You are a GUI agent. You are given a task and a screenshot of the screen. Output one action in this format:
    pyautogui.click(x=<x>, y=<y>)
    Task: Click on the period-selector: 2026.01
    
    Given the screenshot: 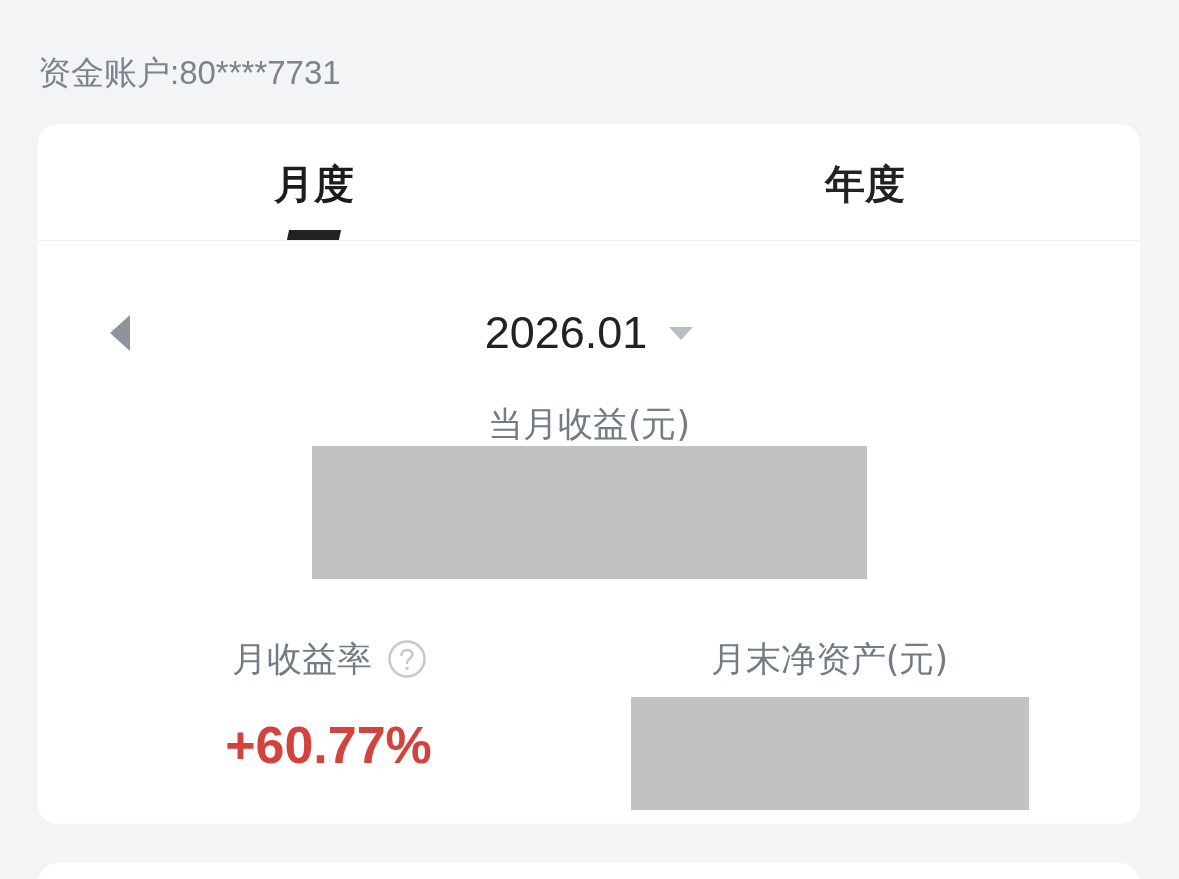 What is the action you would take?
    pyautogui.click(x=589, y=333)
    